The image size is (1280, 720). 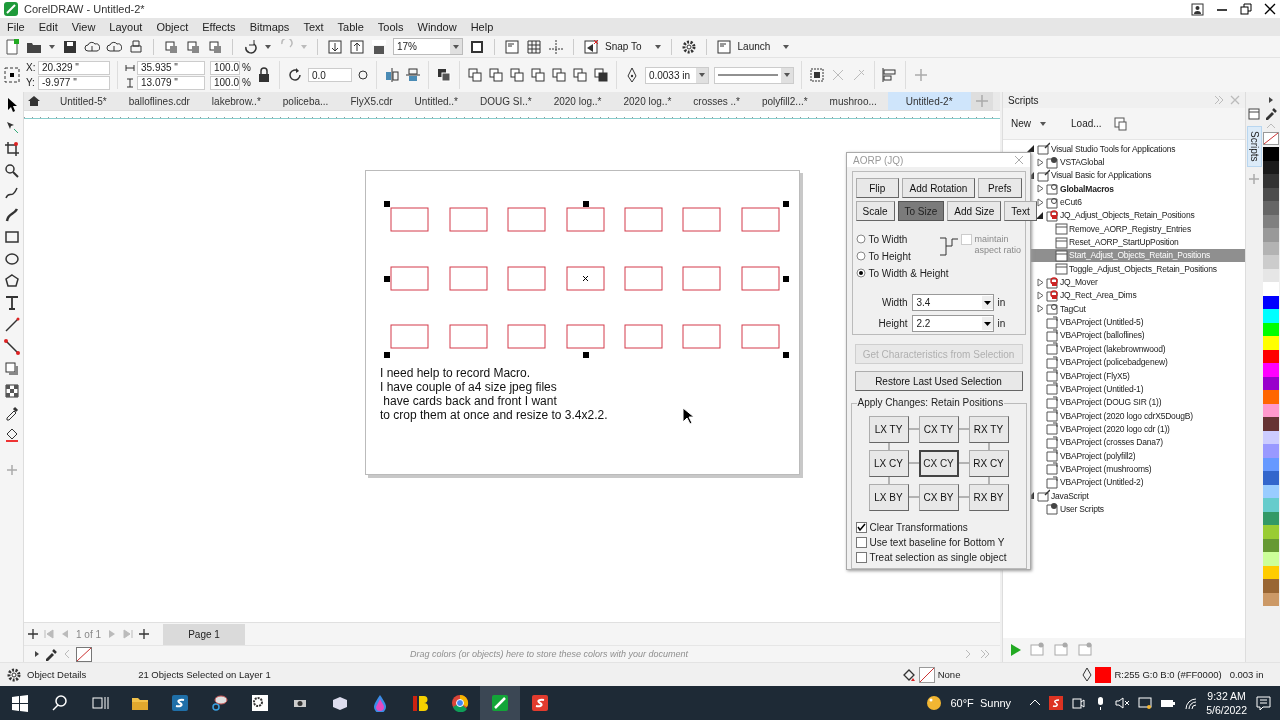 I want to click on radio-label: To Height, so click(x=889, y=256).